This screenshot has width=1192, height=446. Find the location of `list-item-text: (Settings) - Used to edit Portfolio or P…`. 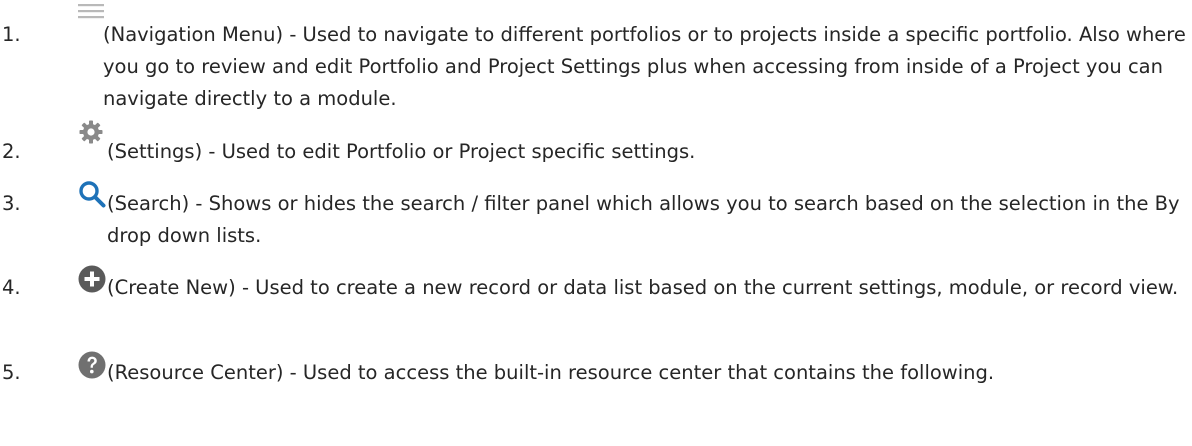

list-item-text: (Settings) - Used to edit Portfolio or P… is located at coordinates (401, 151).